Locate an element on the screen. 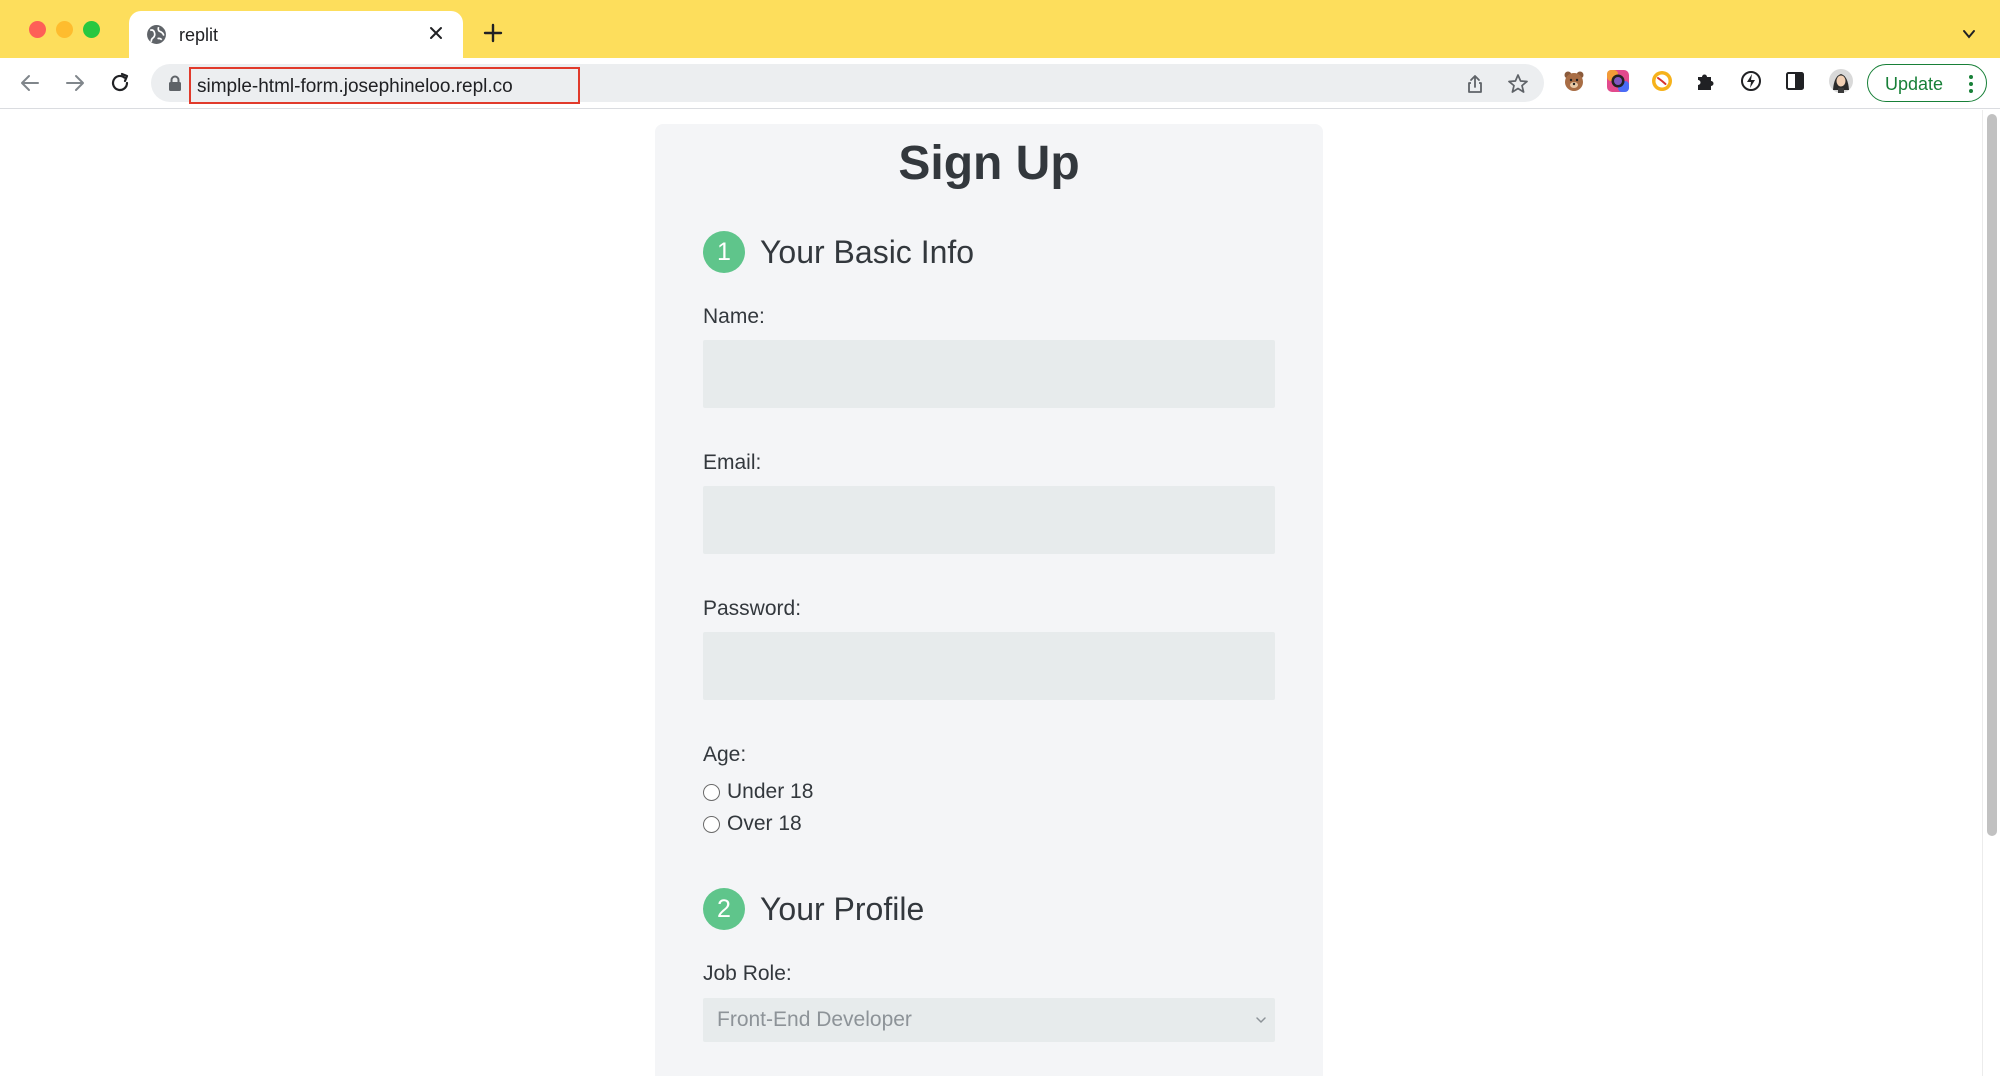  puzzle-icon is located at coordinates (1706, 82).